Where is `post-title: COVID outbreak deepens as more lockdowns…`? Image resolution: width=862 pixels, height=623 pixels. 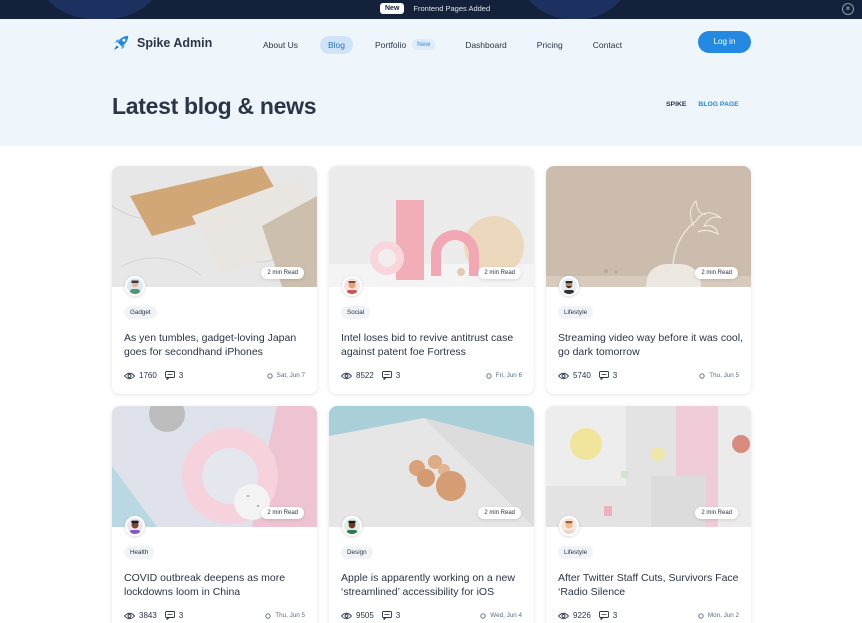 post-title: COVID outbreak deepens as more lockdowns… is located at coordinates (216, 585).